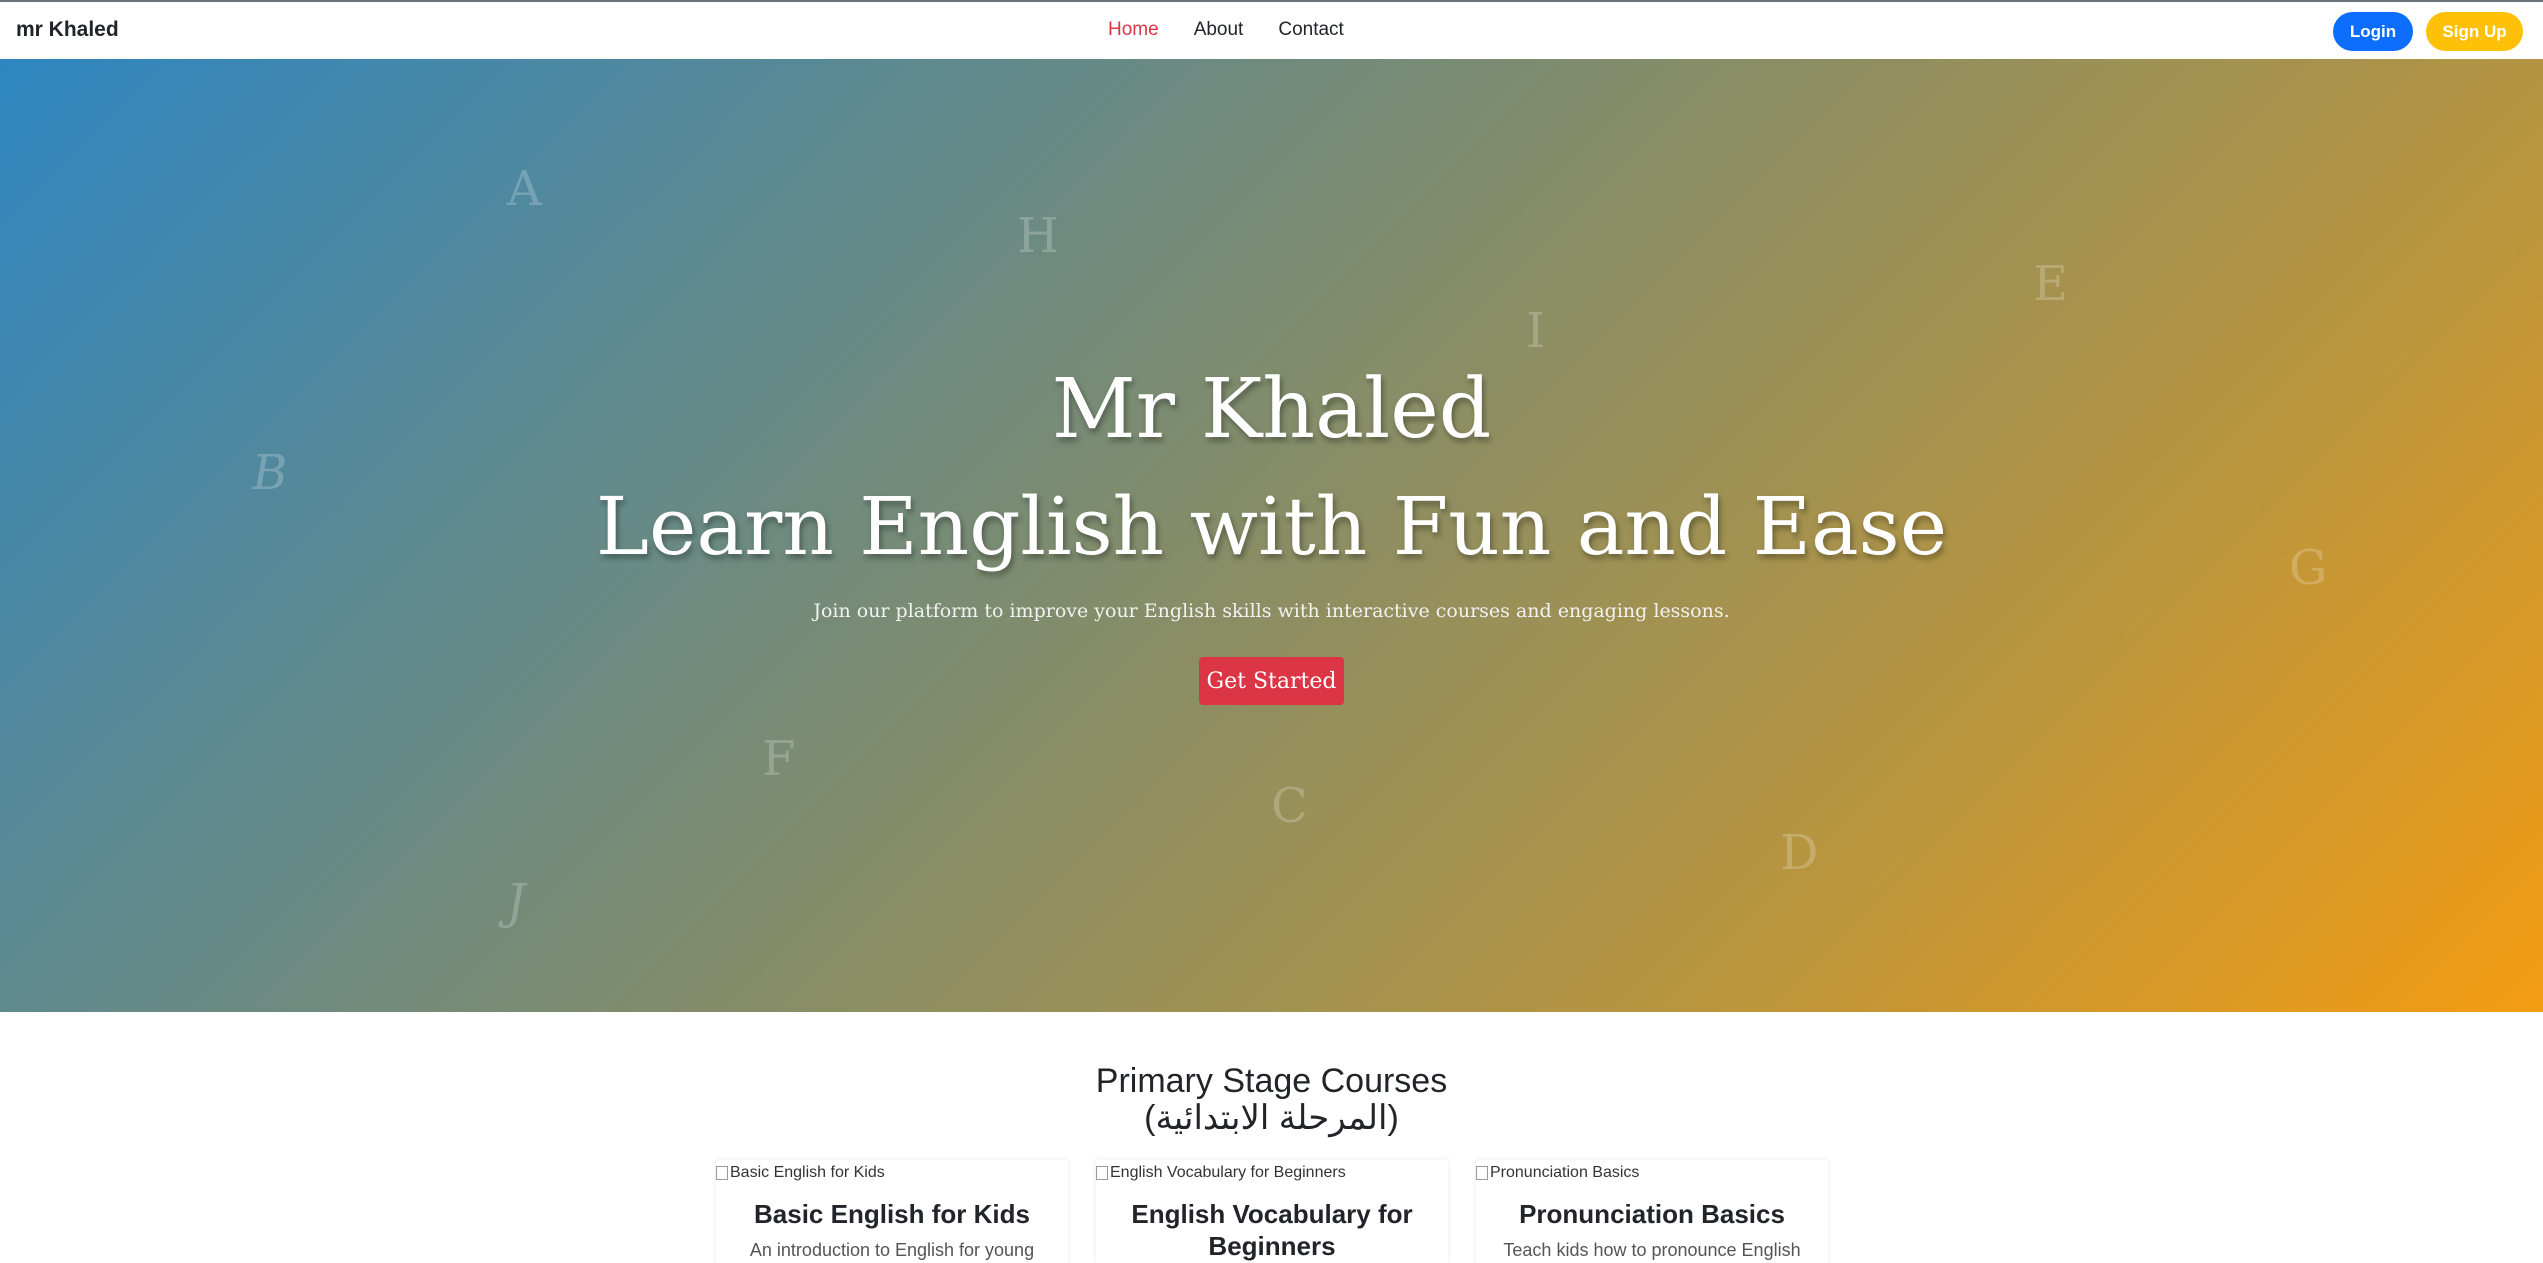 Image resolution: width=2543 pixels, height=1263 pixels. I want to click on nav-links: Home About Contact, so click(1243, 30).